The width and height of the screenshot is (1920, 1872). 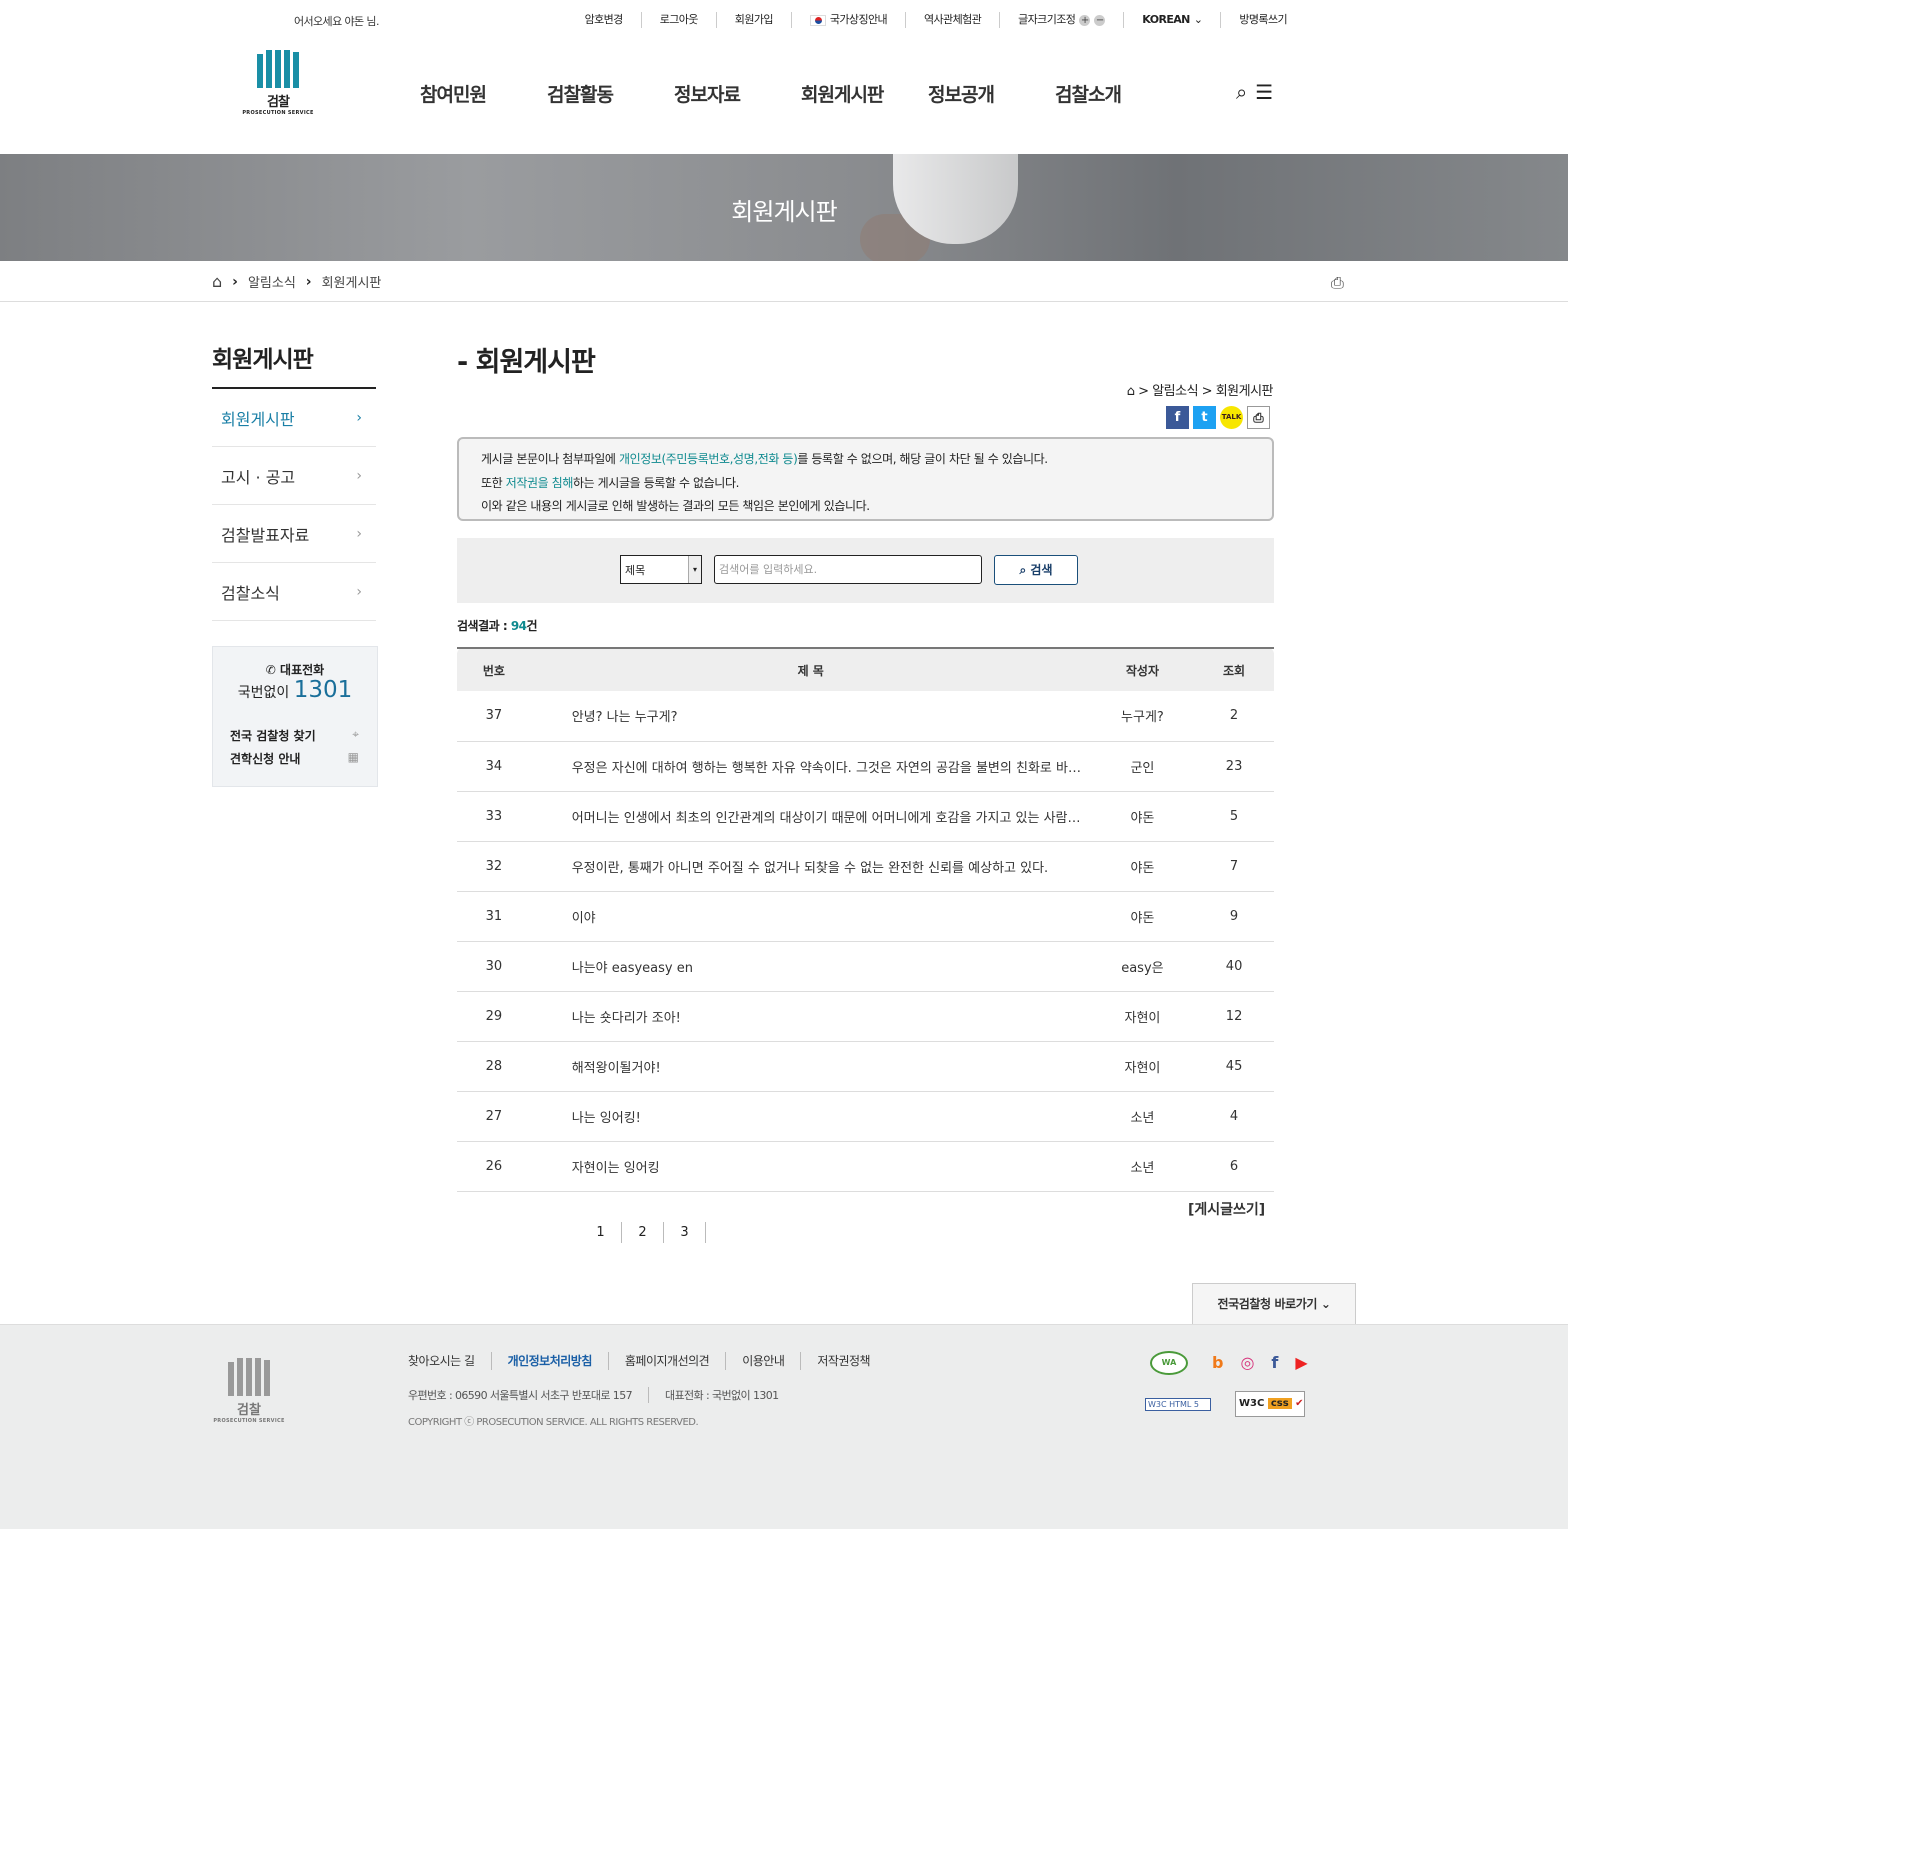 I want to click on lnb-item-member-board: 회원게시판 ›, so click(x=294, y=418).